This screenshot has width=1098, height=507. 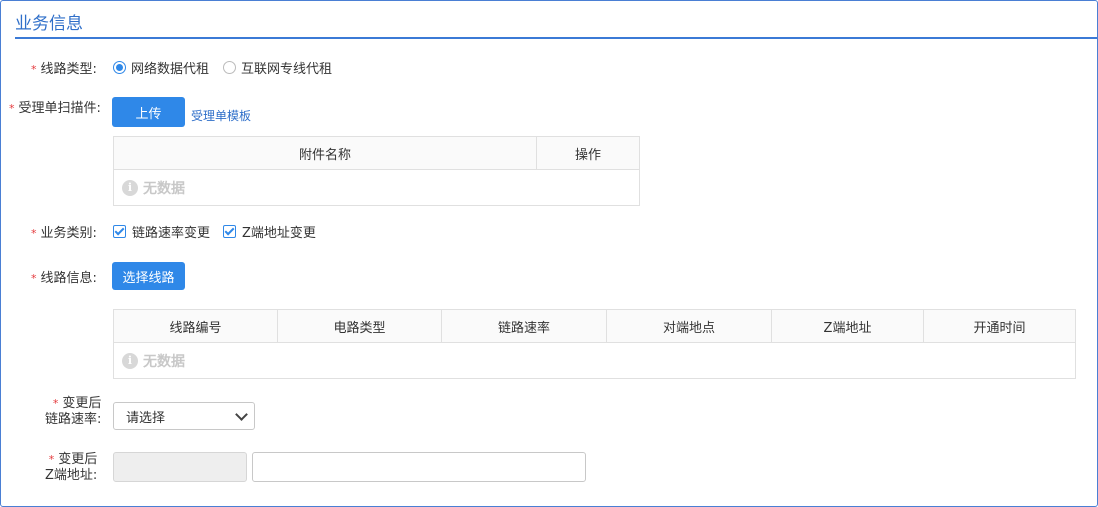 What do you see at coordinates (195, 326) in the screenshot?
I see `column-header: 线路编号` at bounding box center [195, 326].